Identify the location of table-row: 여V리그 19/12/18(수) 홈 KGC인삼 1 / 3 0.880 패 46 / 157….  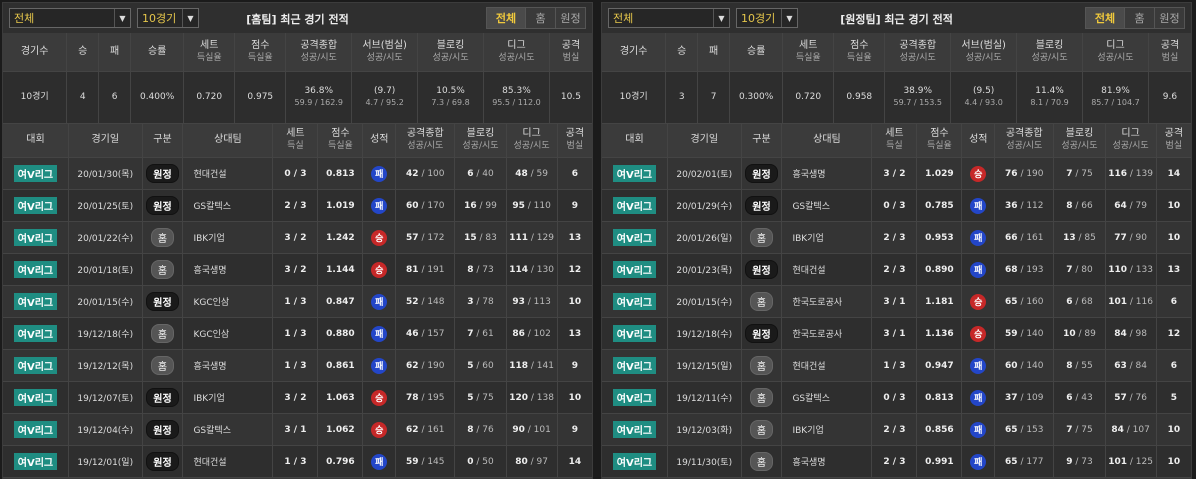
(297, 333).